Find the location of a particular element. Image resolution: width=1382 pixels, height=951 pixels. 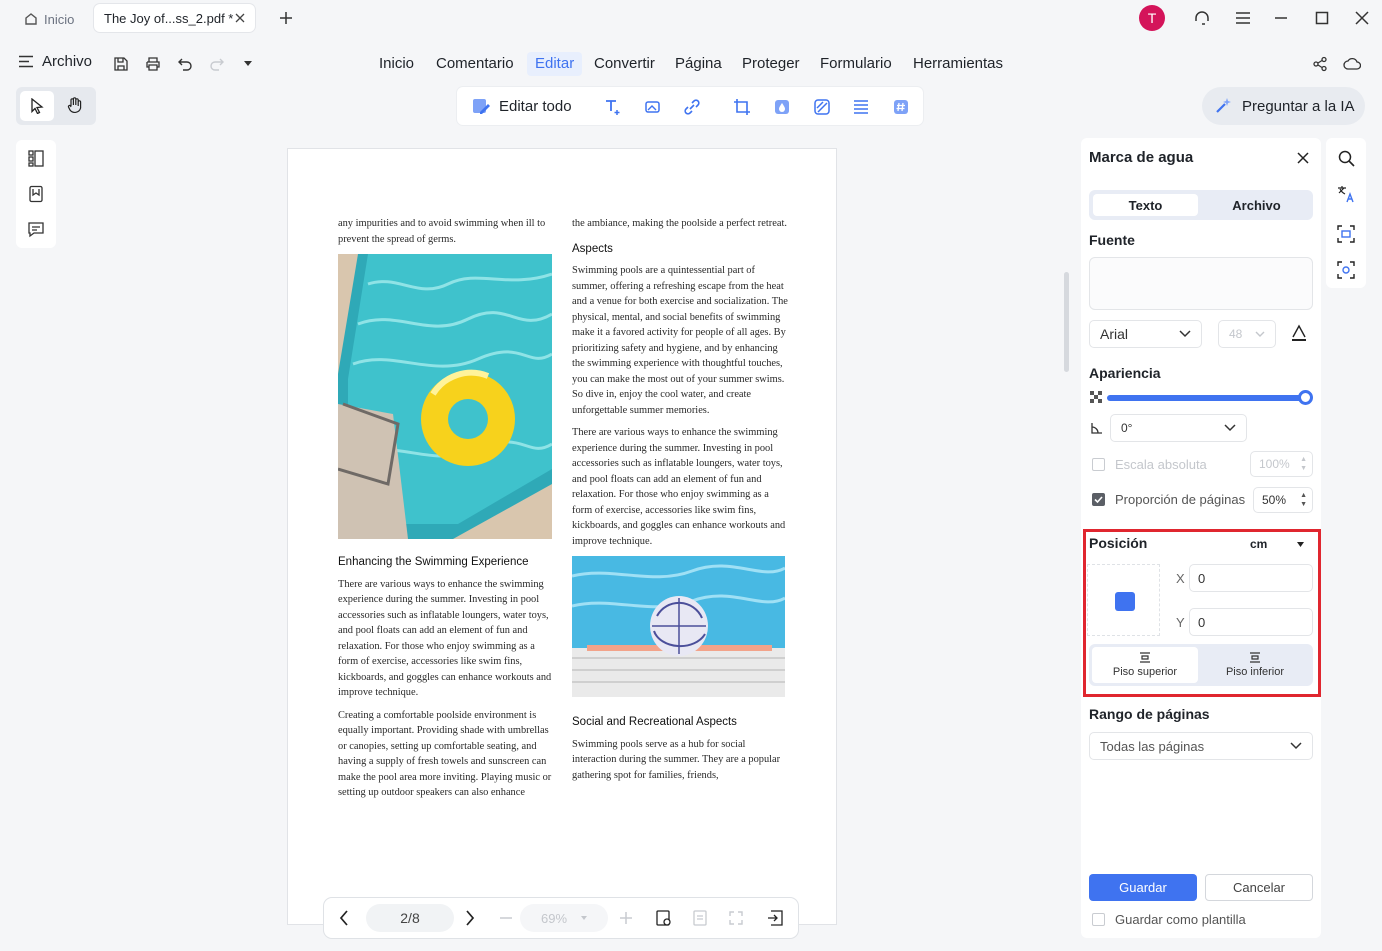

position-anchor-grid is located at coordinates (1123, 600).